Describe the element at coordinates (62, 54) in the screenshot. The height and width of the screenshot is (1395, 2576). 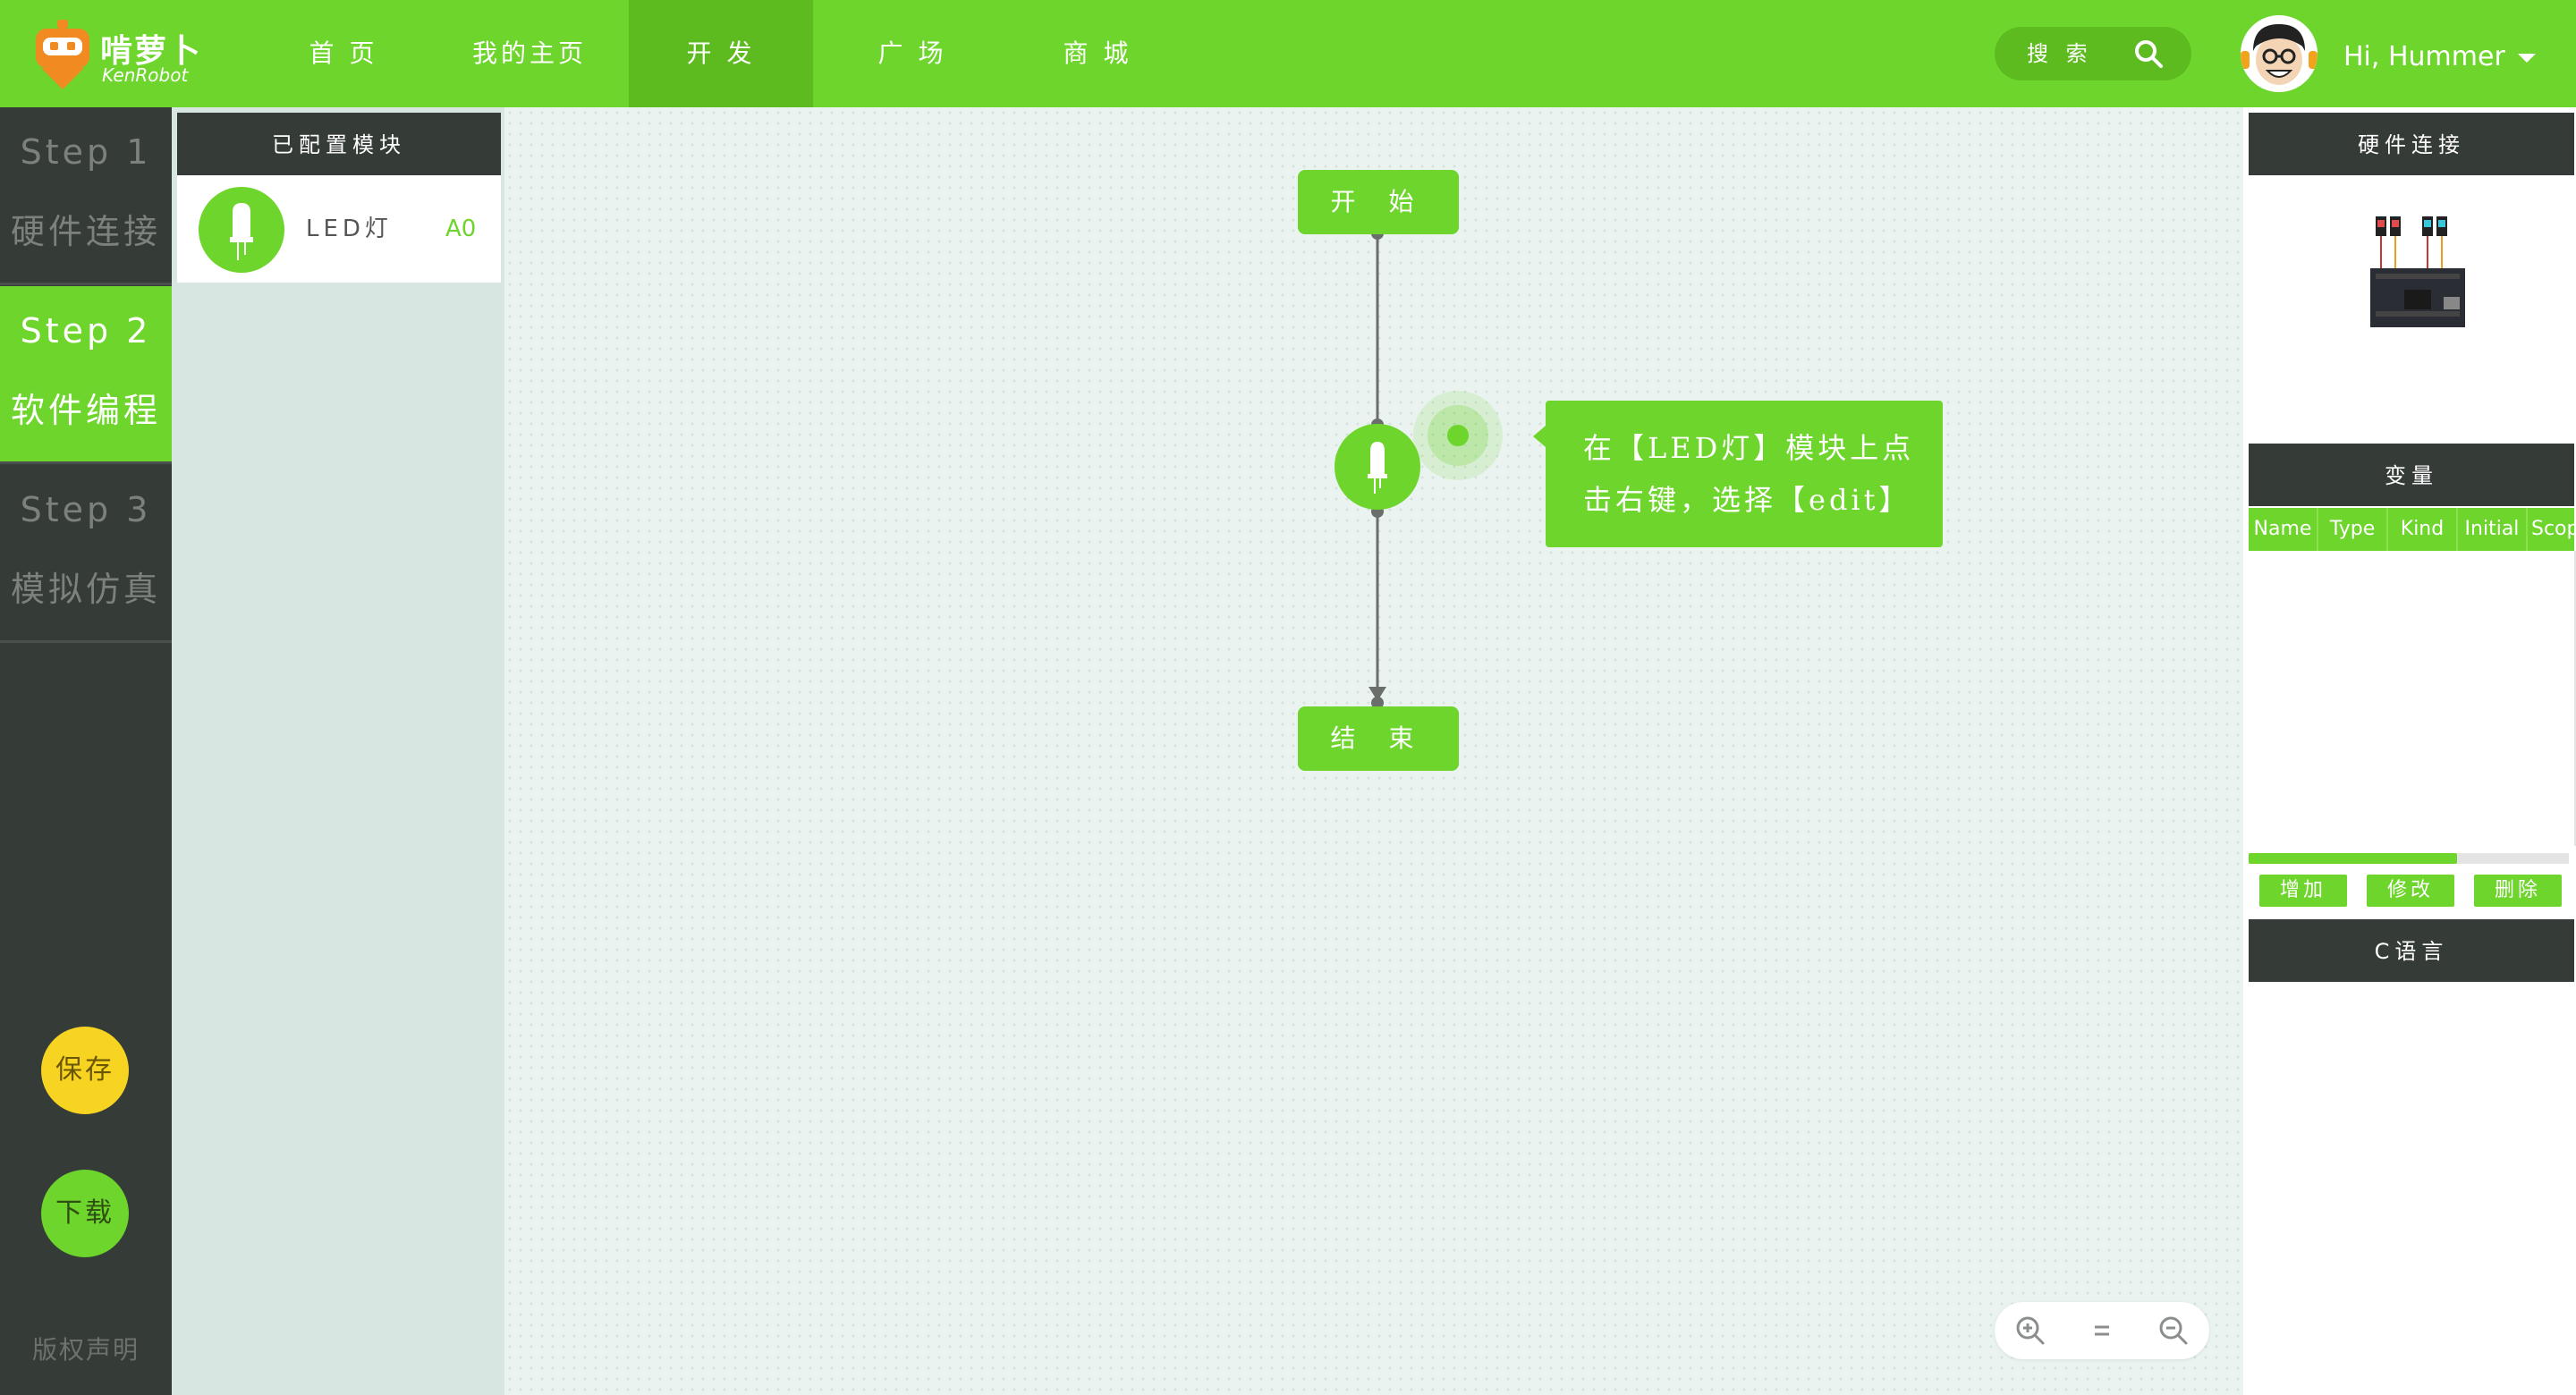
I see `robot-mascot-icon` at that location.